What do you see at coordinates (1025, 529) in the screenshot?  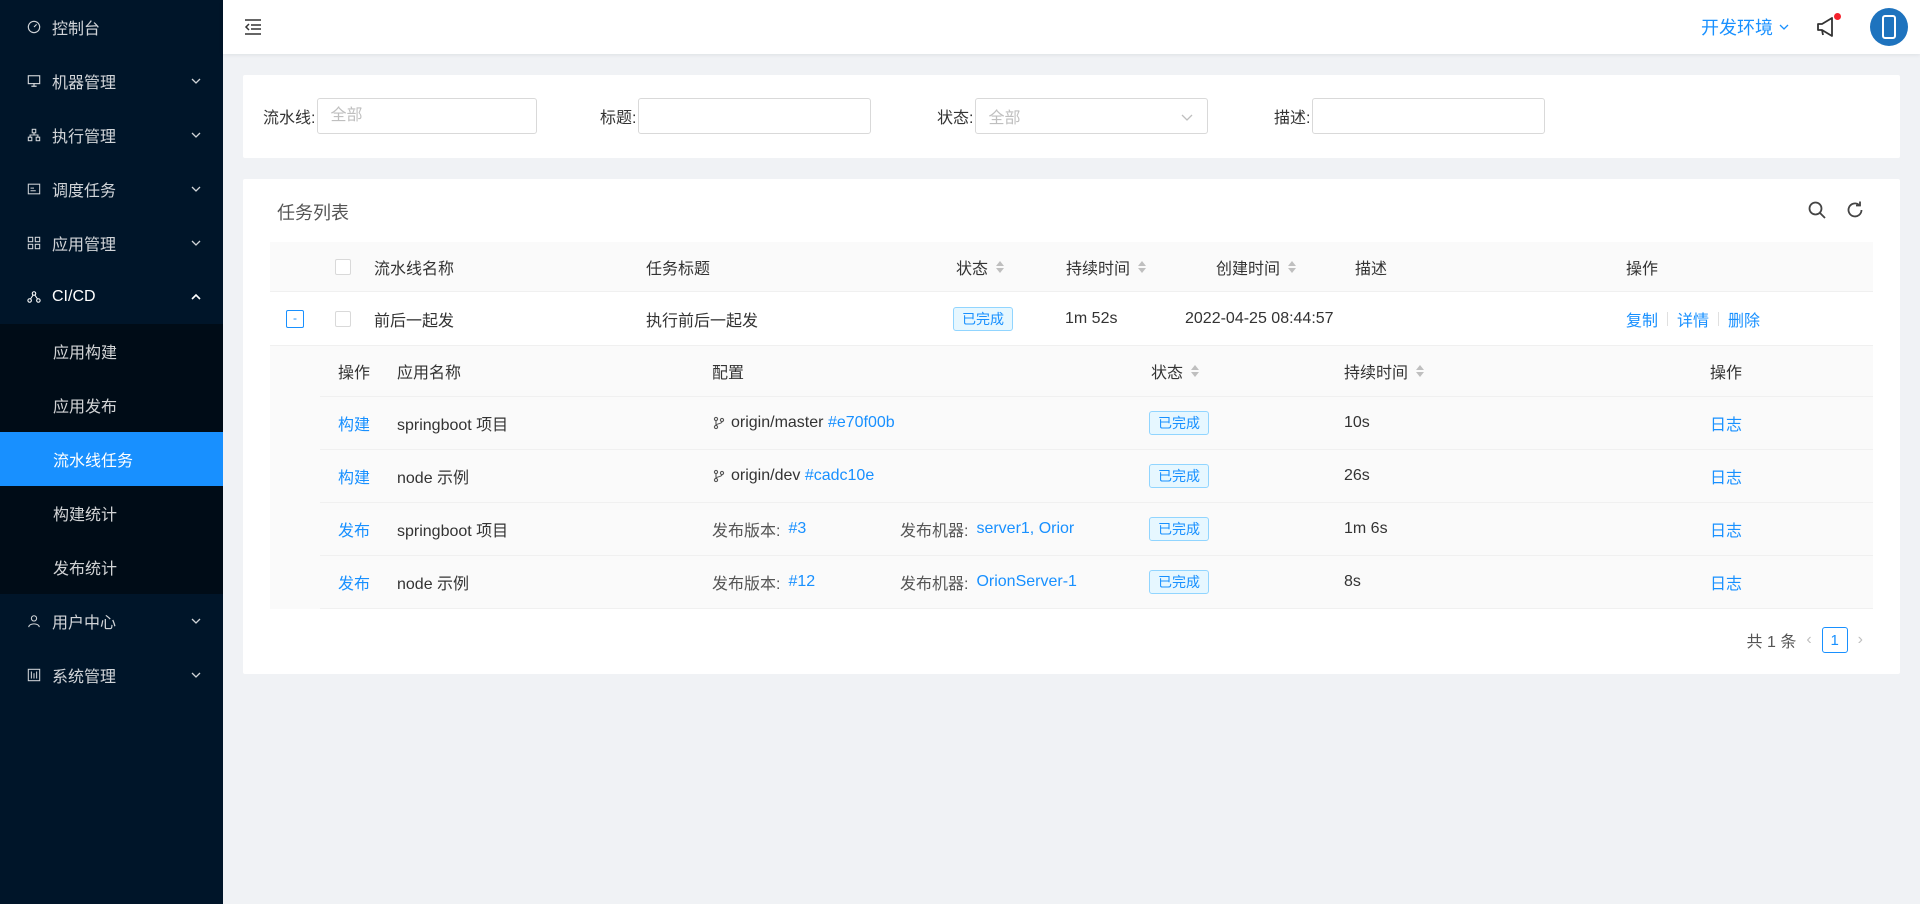 I see `machine-link: server1, Orior` at bounding box center [1025, 529].